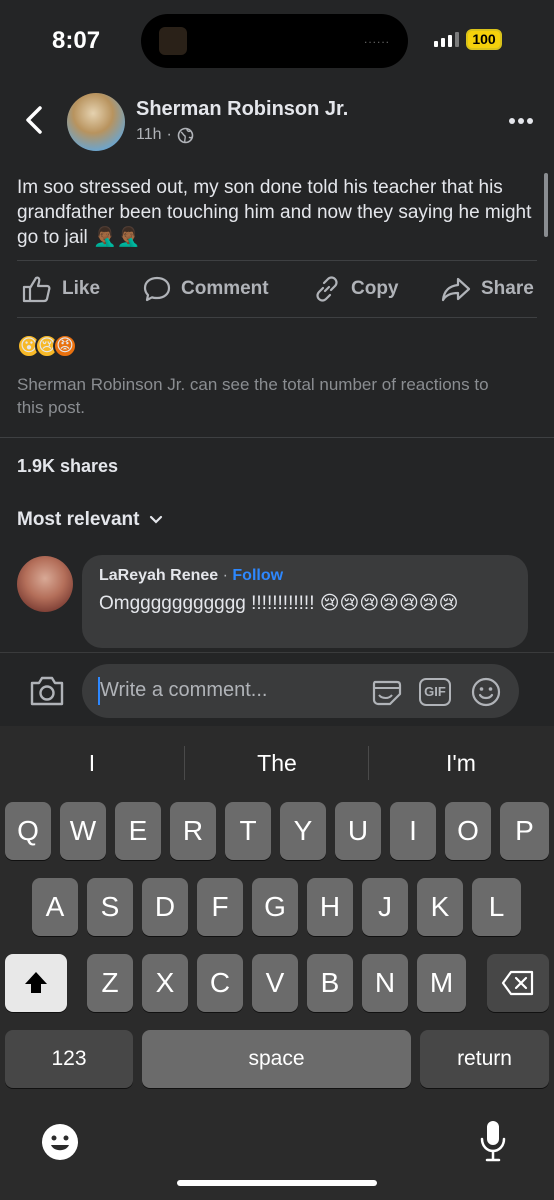  Describe the element at coordinates (327, 289) in the screenshot. I see `copy-icon` at that location.